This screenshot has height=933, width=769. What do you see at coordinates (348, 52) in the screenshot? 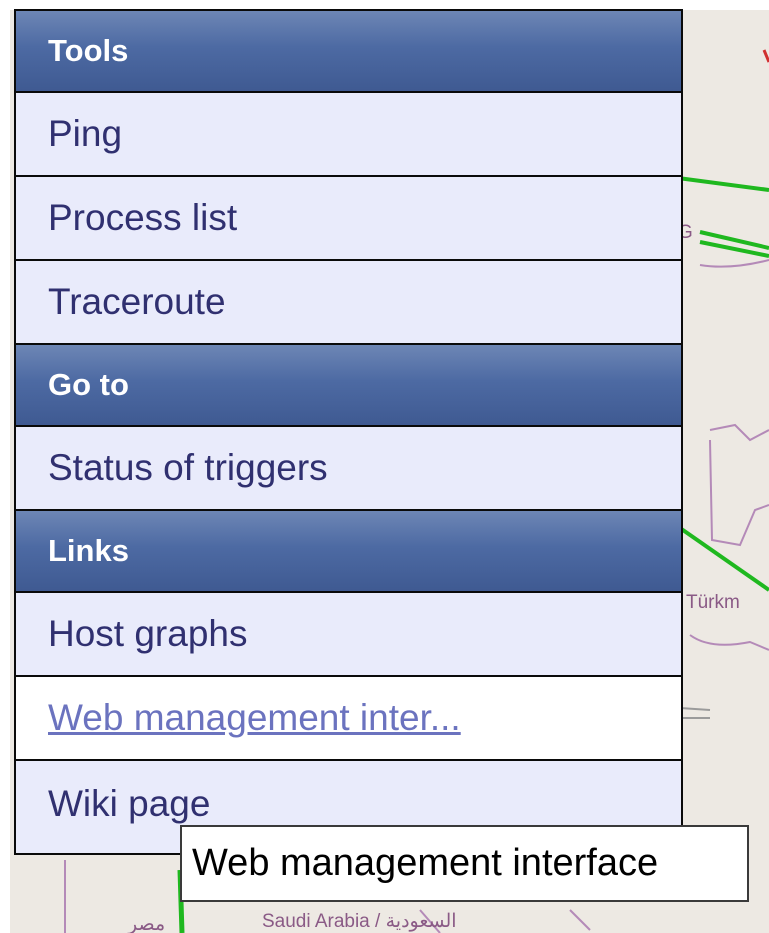
I see `menu-section-tools-header: Tools` at bounding box center [348, 52].